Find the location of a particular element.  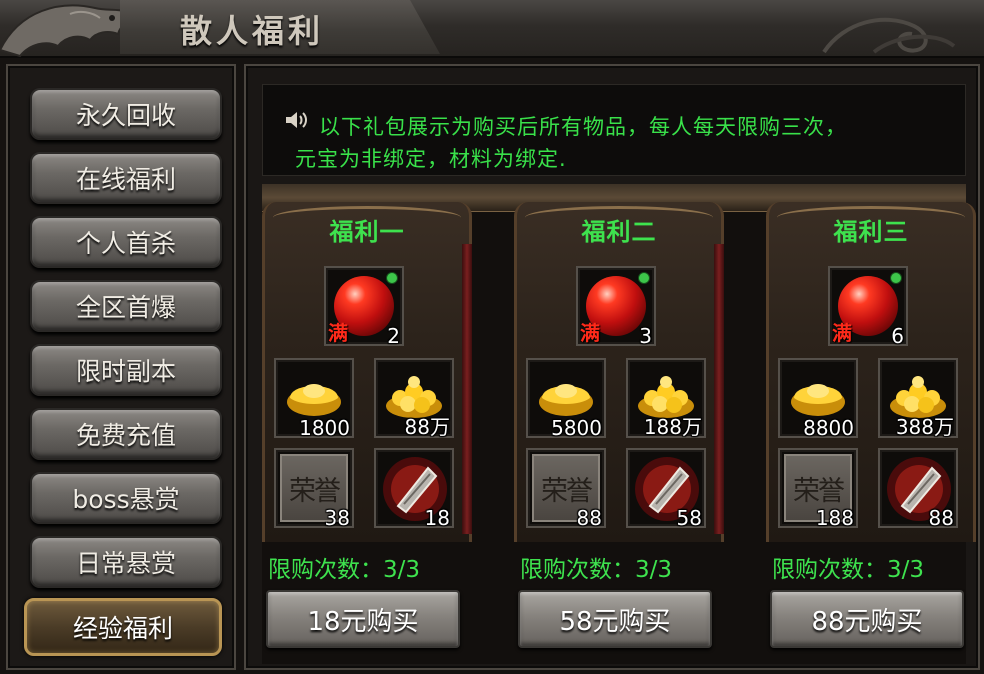

sidebar-item-timed-dungeon: 限时副本 is located at coordinates (126, 370).